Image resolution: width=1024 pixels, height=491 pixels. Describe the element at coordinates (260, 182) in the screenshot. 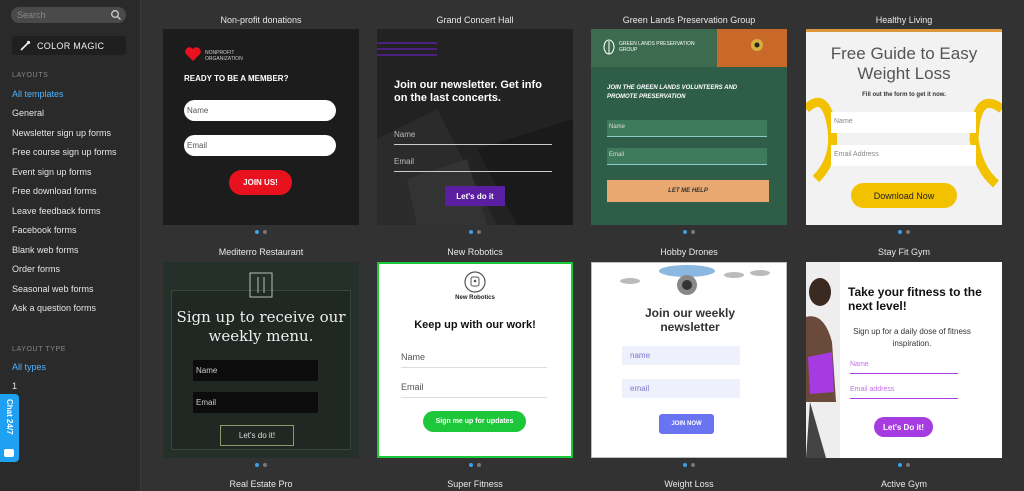

I see `join-button: JOIN US!` at that location.